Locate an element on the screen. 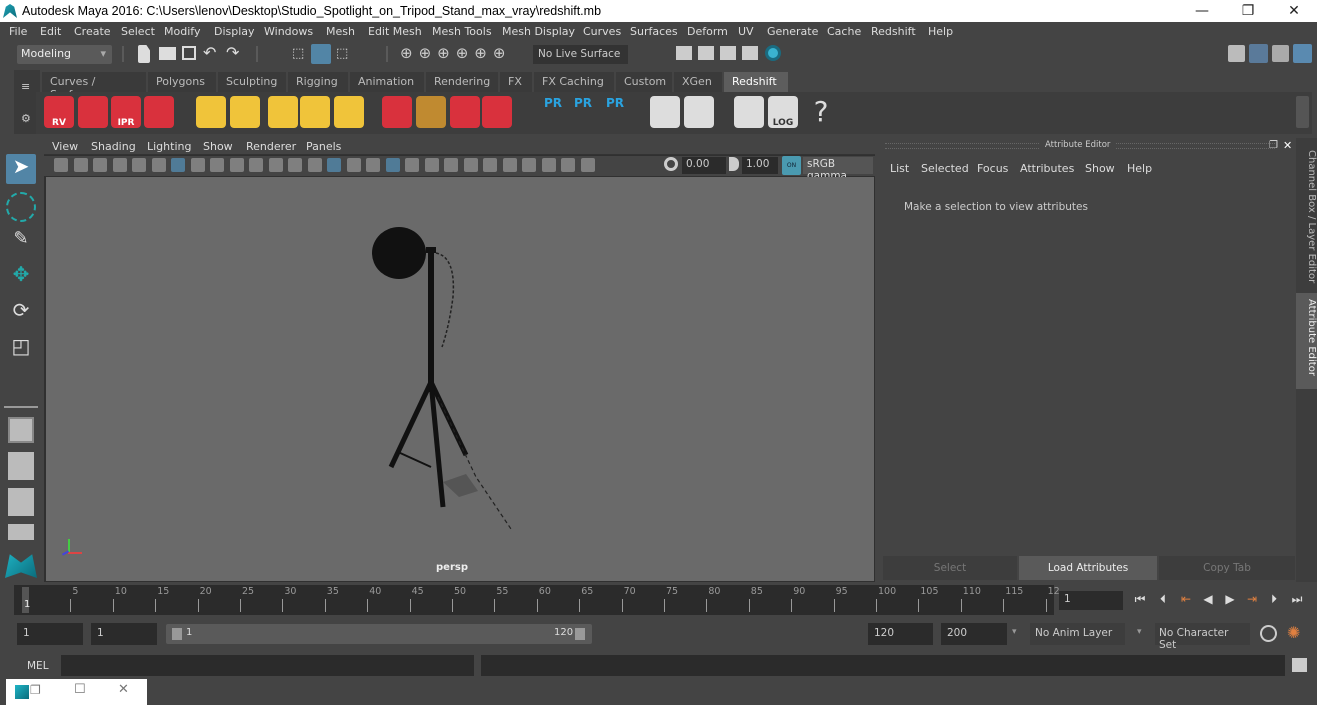 Image resolution: width=1317 pixels, height=705 pixels. move-tool-icon: ✥ is located at coordinates (21, 277).